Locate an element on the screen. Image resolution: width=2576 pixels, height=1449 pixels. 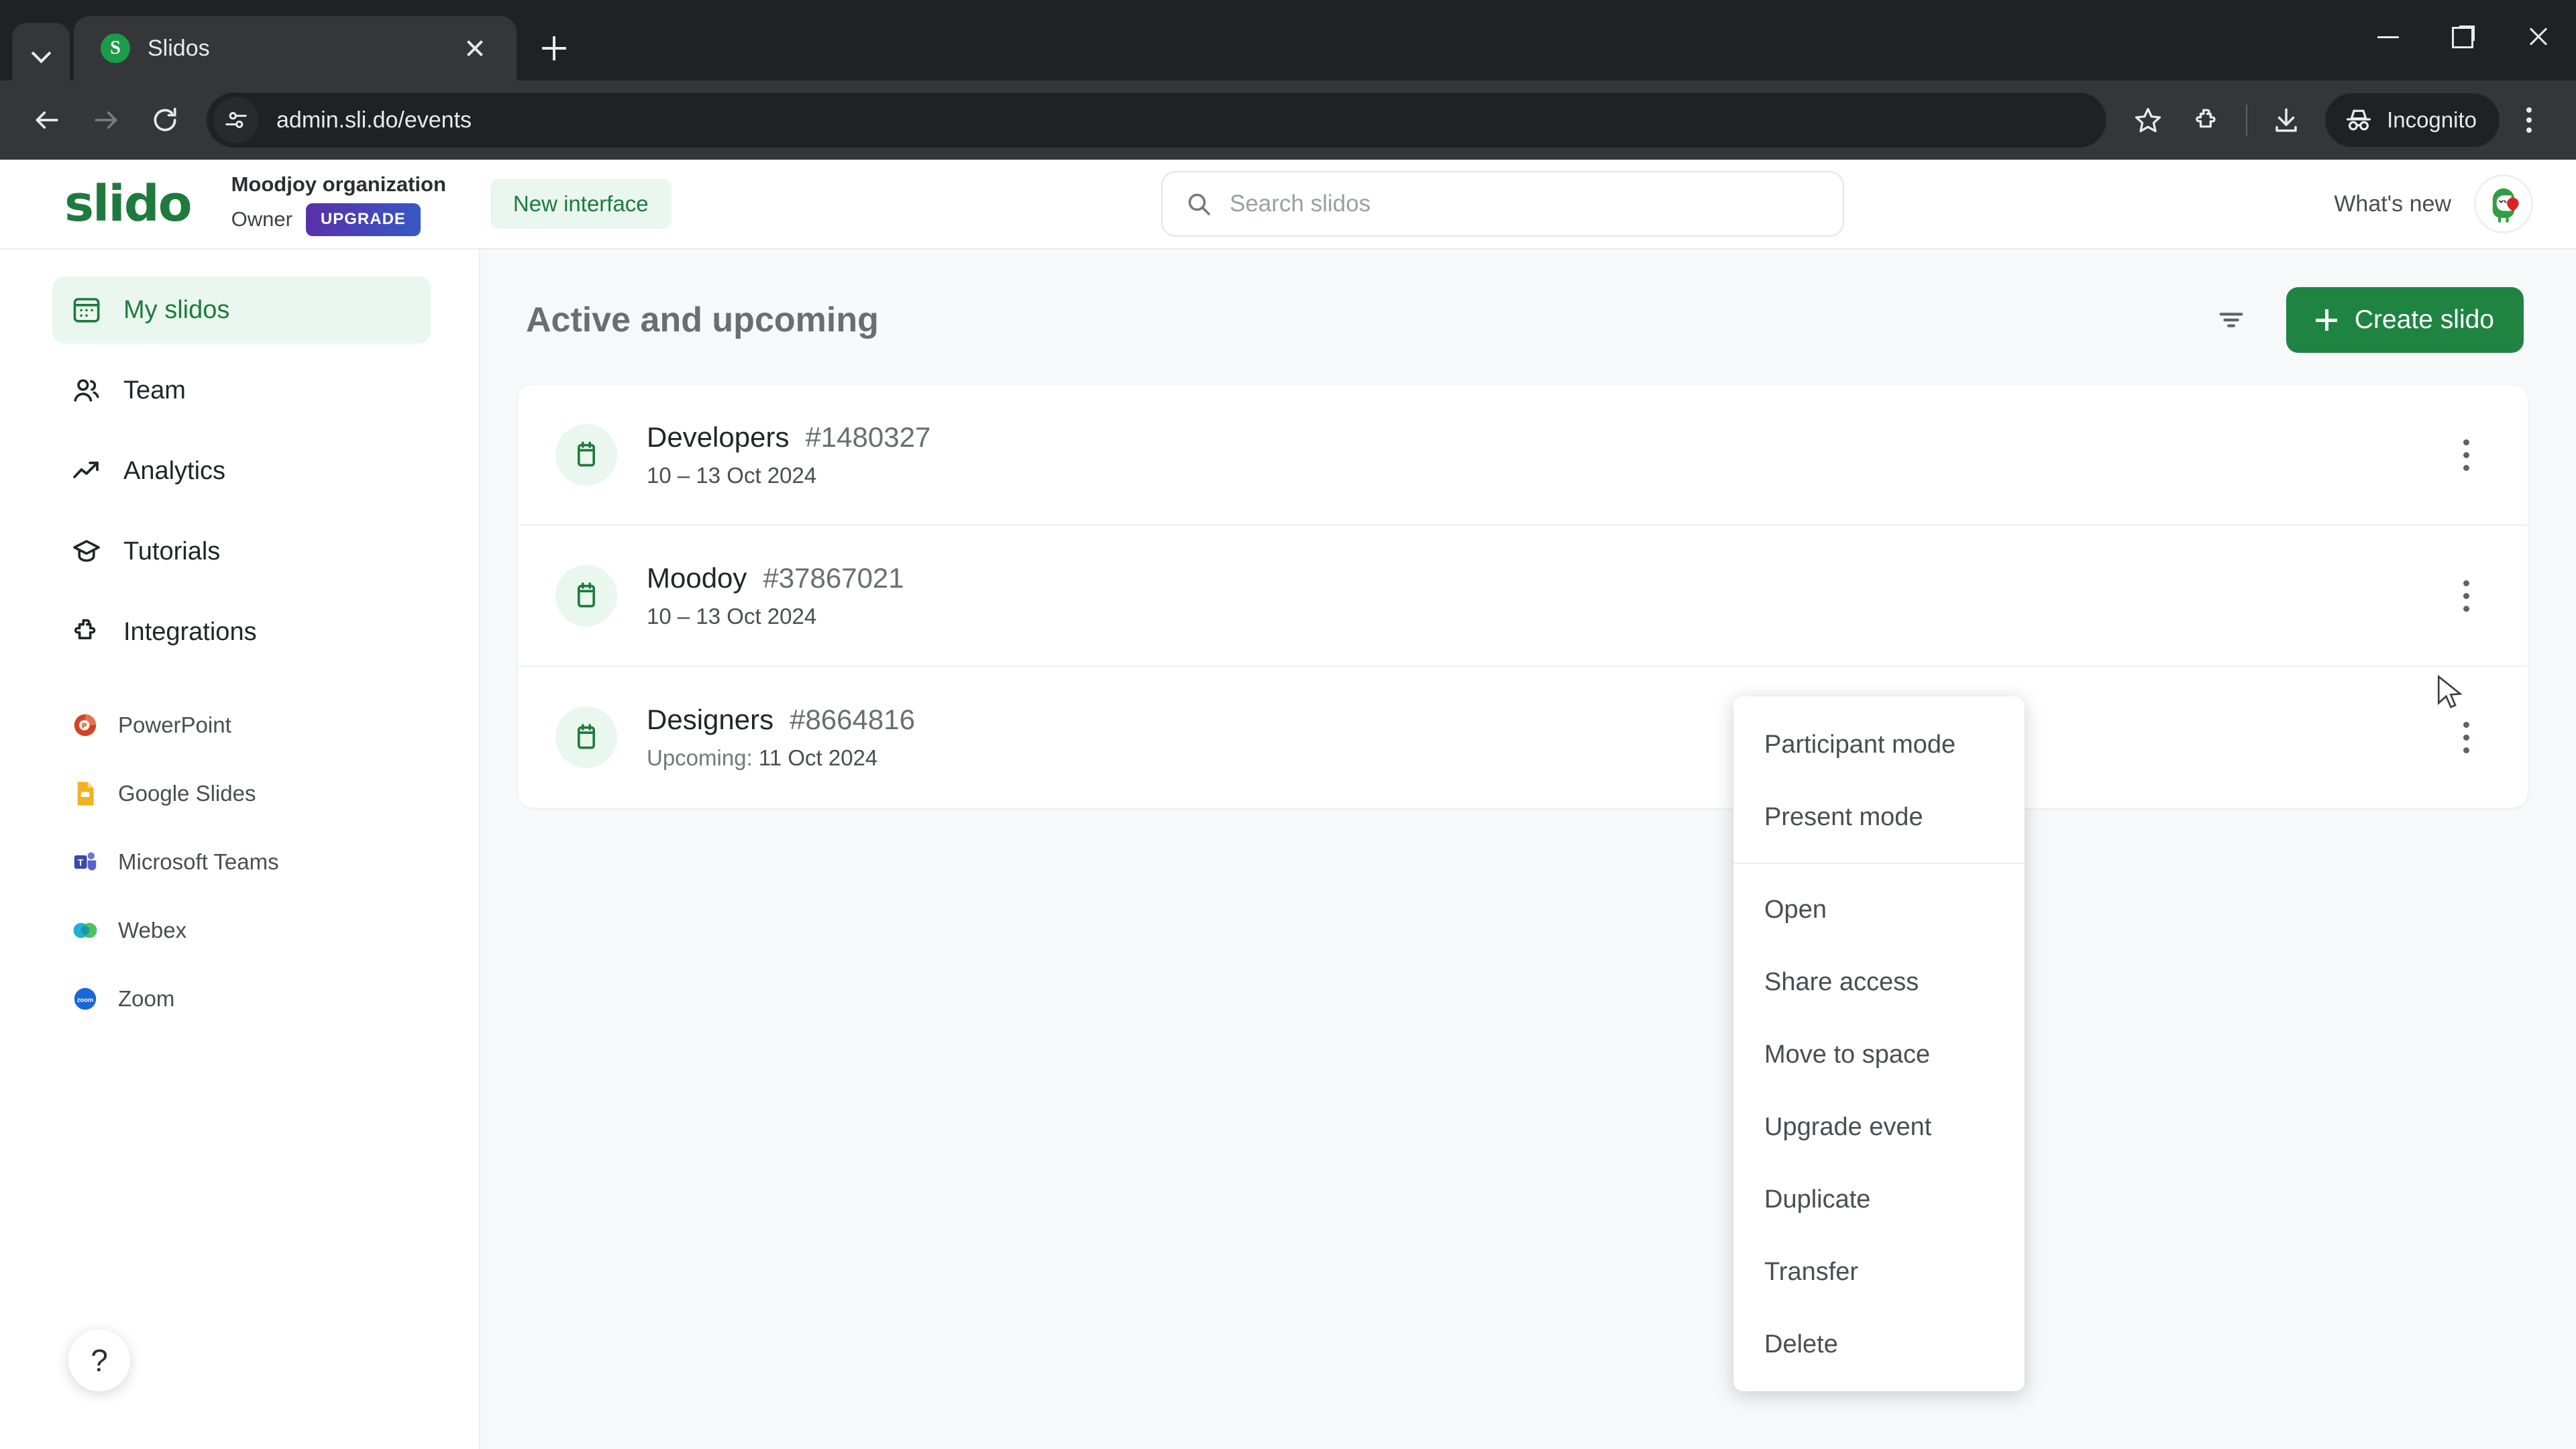
list-item-powerpoint: P PowerPoint is located at coordinates (241, 725).